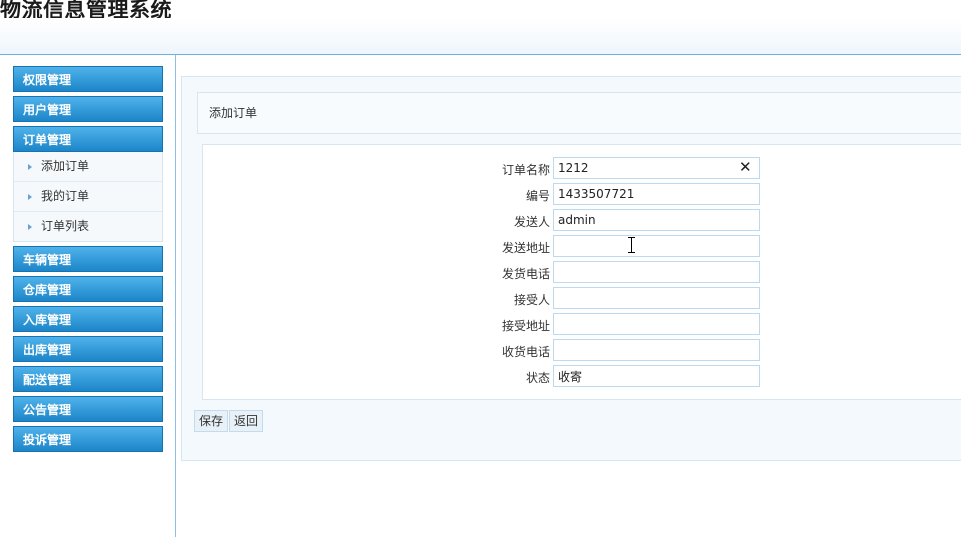  Describe the element at coordinates (88, 349) in the screenshot. I see `menu-outbound: 出库管理` at that location.